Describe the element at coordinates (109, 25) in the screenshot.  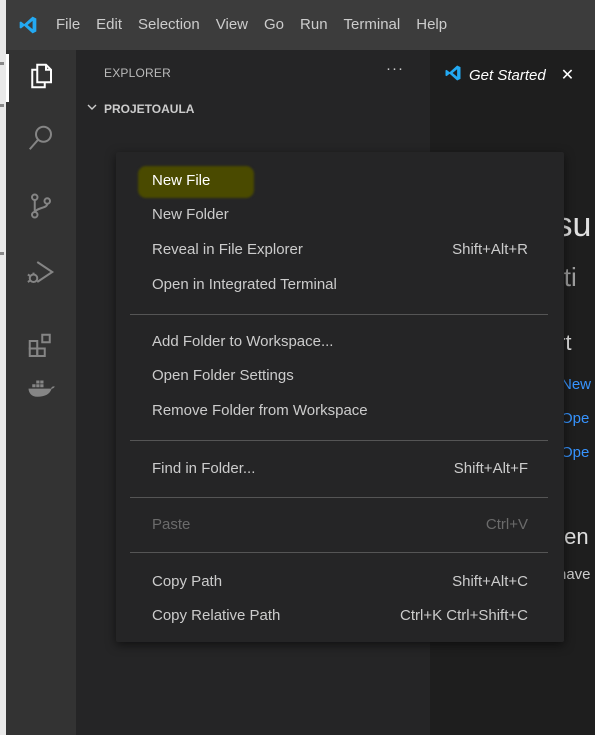
I see `menu-edit: Edit` at that location.